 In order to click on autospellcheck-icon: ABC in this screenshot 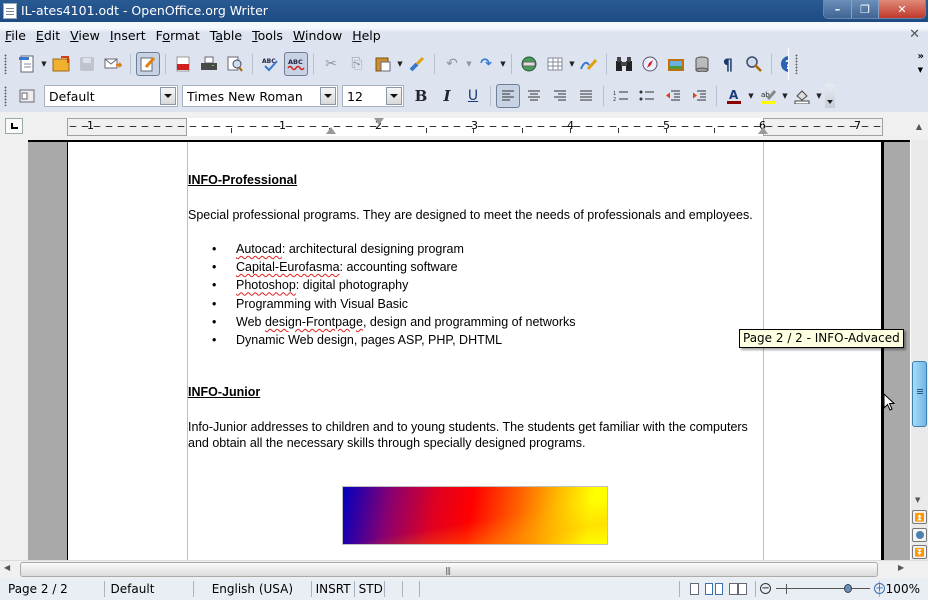, I will do `click(296, 64)`.